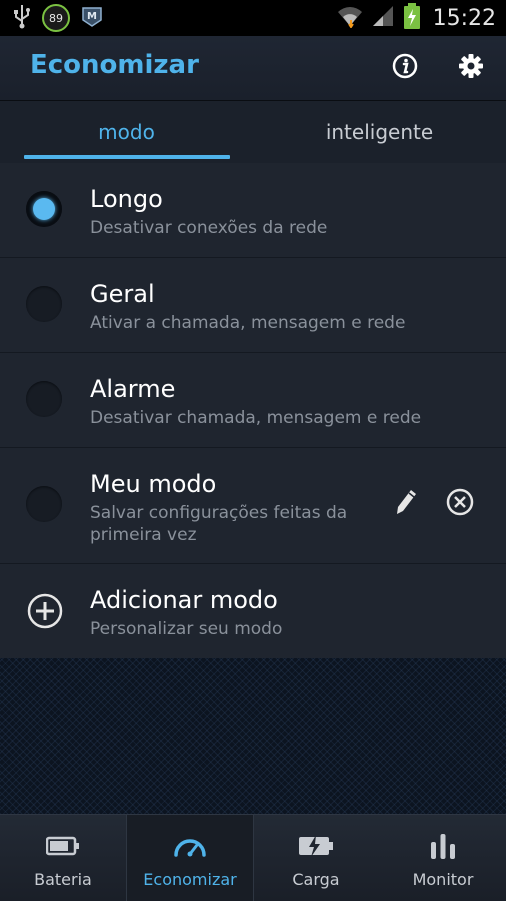  What do you see at coordinates (253, 210) in the screenshot?
I see `mode-item-longo: Longo Desativar conexões da rede` at bounding box center [253, 210].